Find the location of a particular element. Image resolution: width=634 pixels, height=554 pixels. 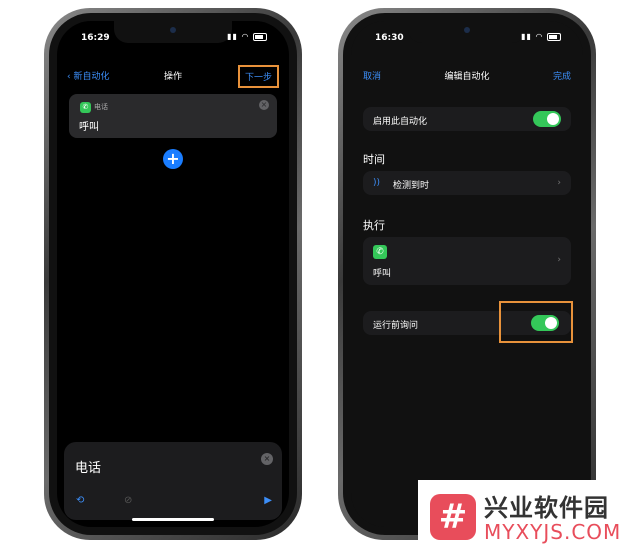

enable-automation-toggle is located at coordinates (547, 119).